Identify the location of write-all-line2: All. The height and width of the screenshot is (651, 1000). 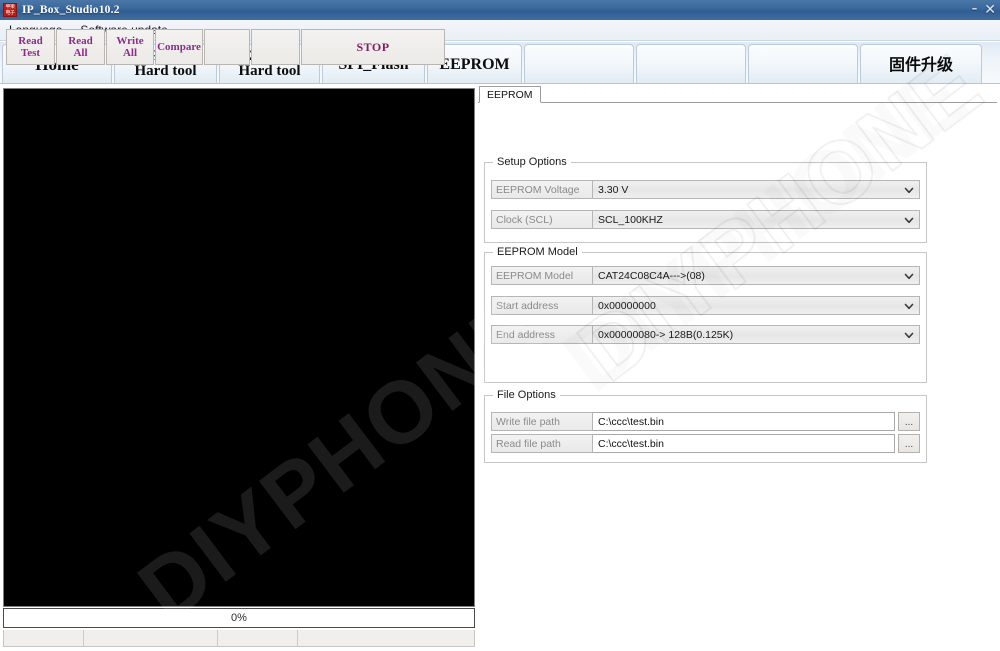
(130, 53).